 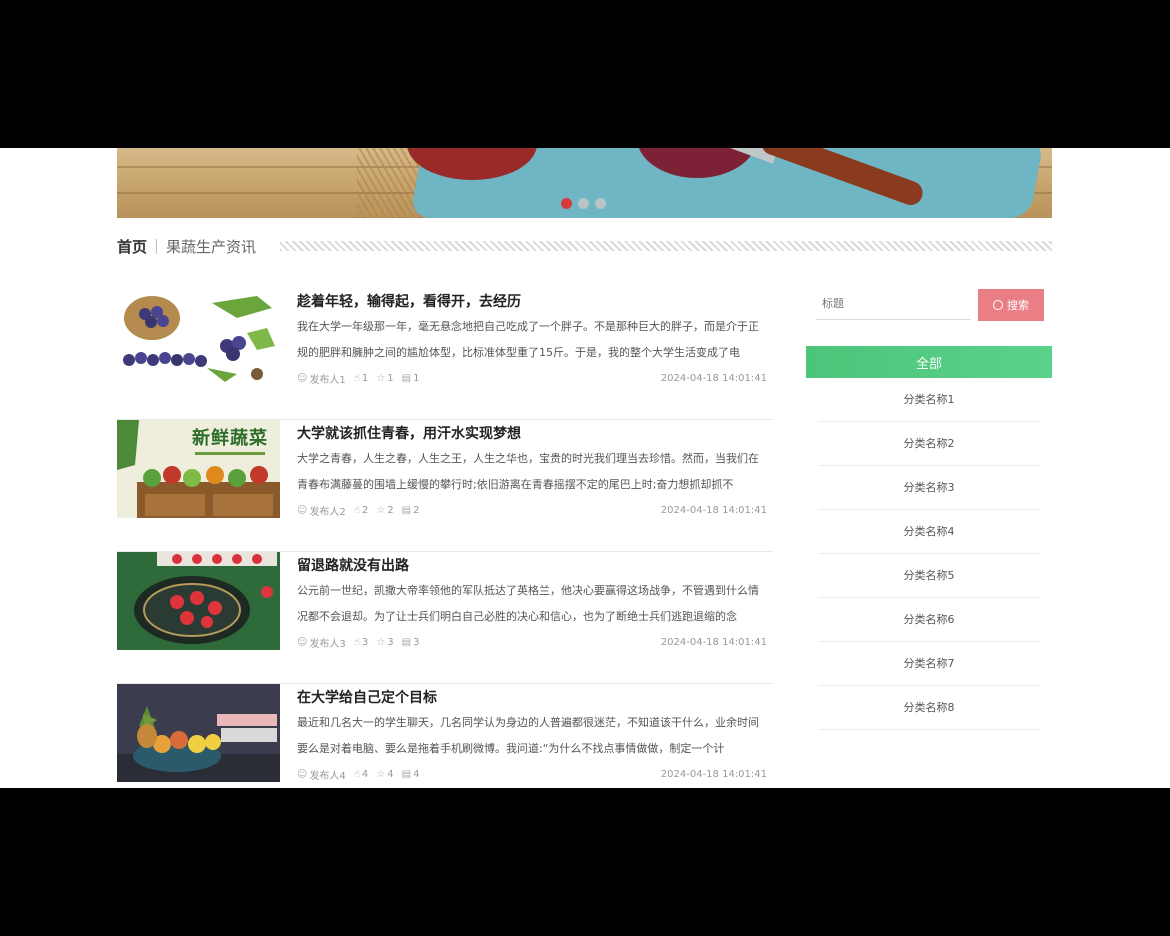 I want to click on favorites-count: 1, so click(x=390, y=378).